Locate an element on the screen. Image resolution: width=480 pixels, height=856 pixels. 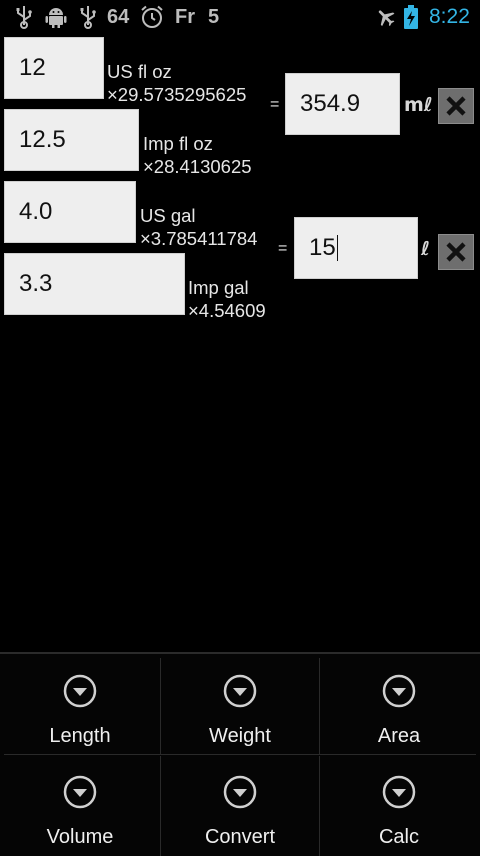
date-text: 5 is located at coordinates (214, 16).